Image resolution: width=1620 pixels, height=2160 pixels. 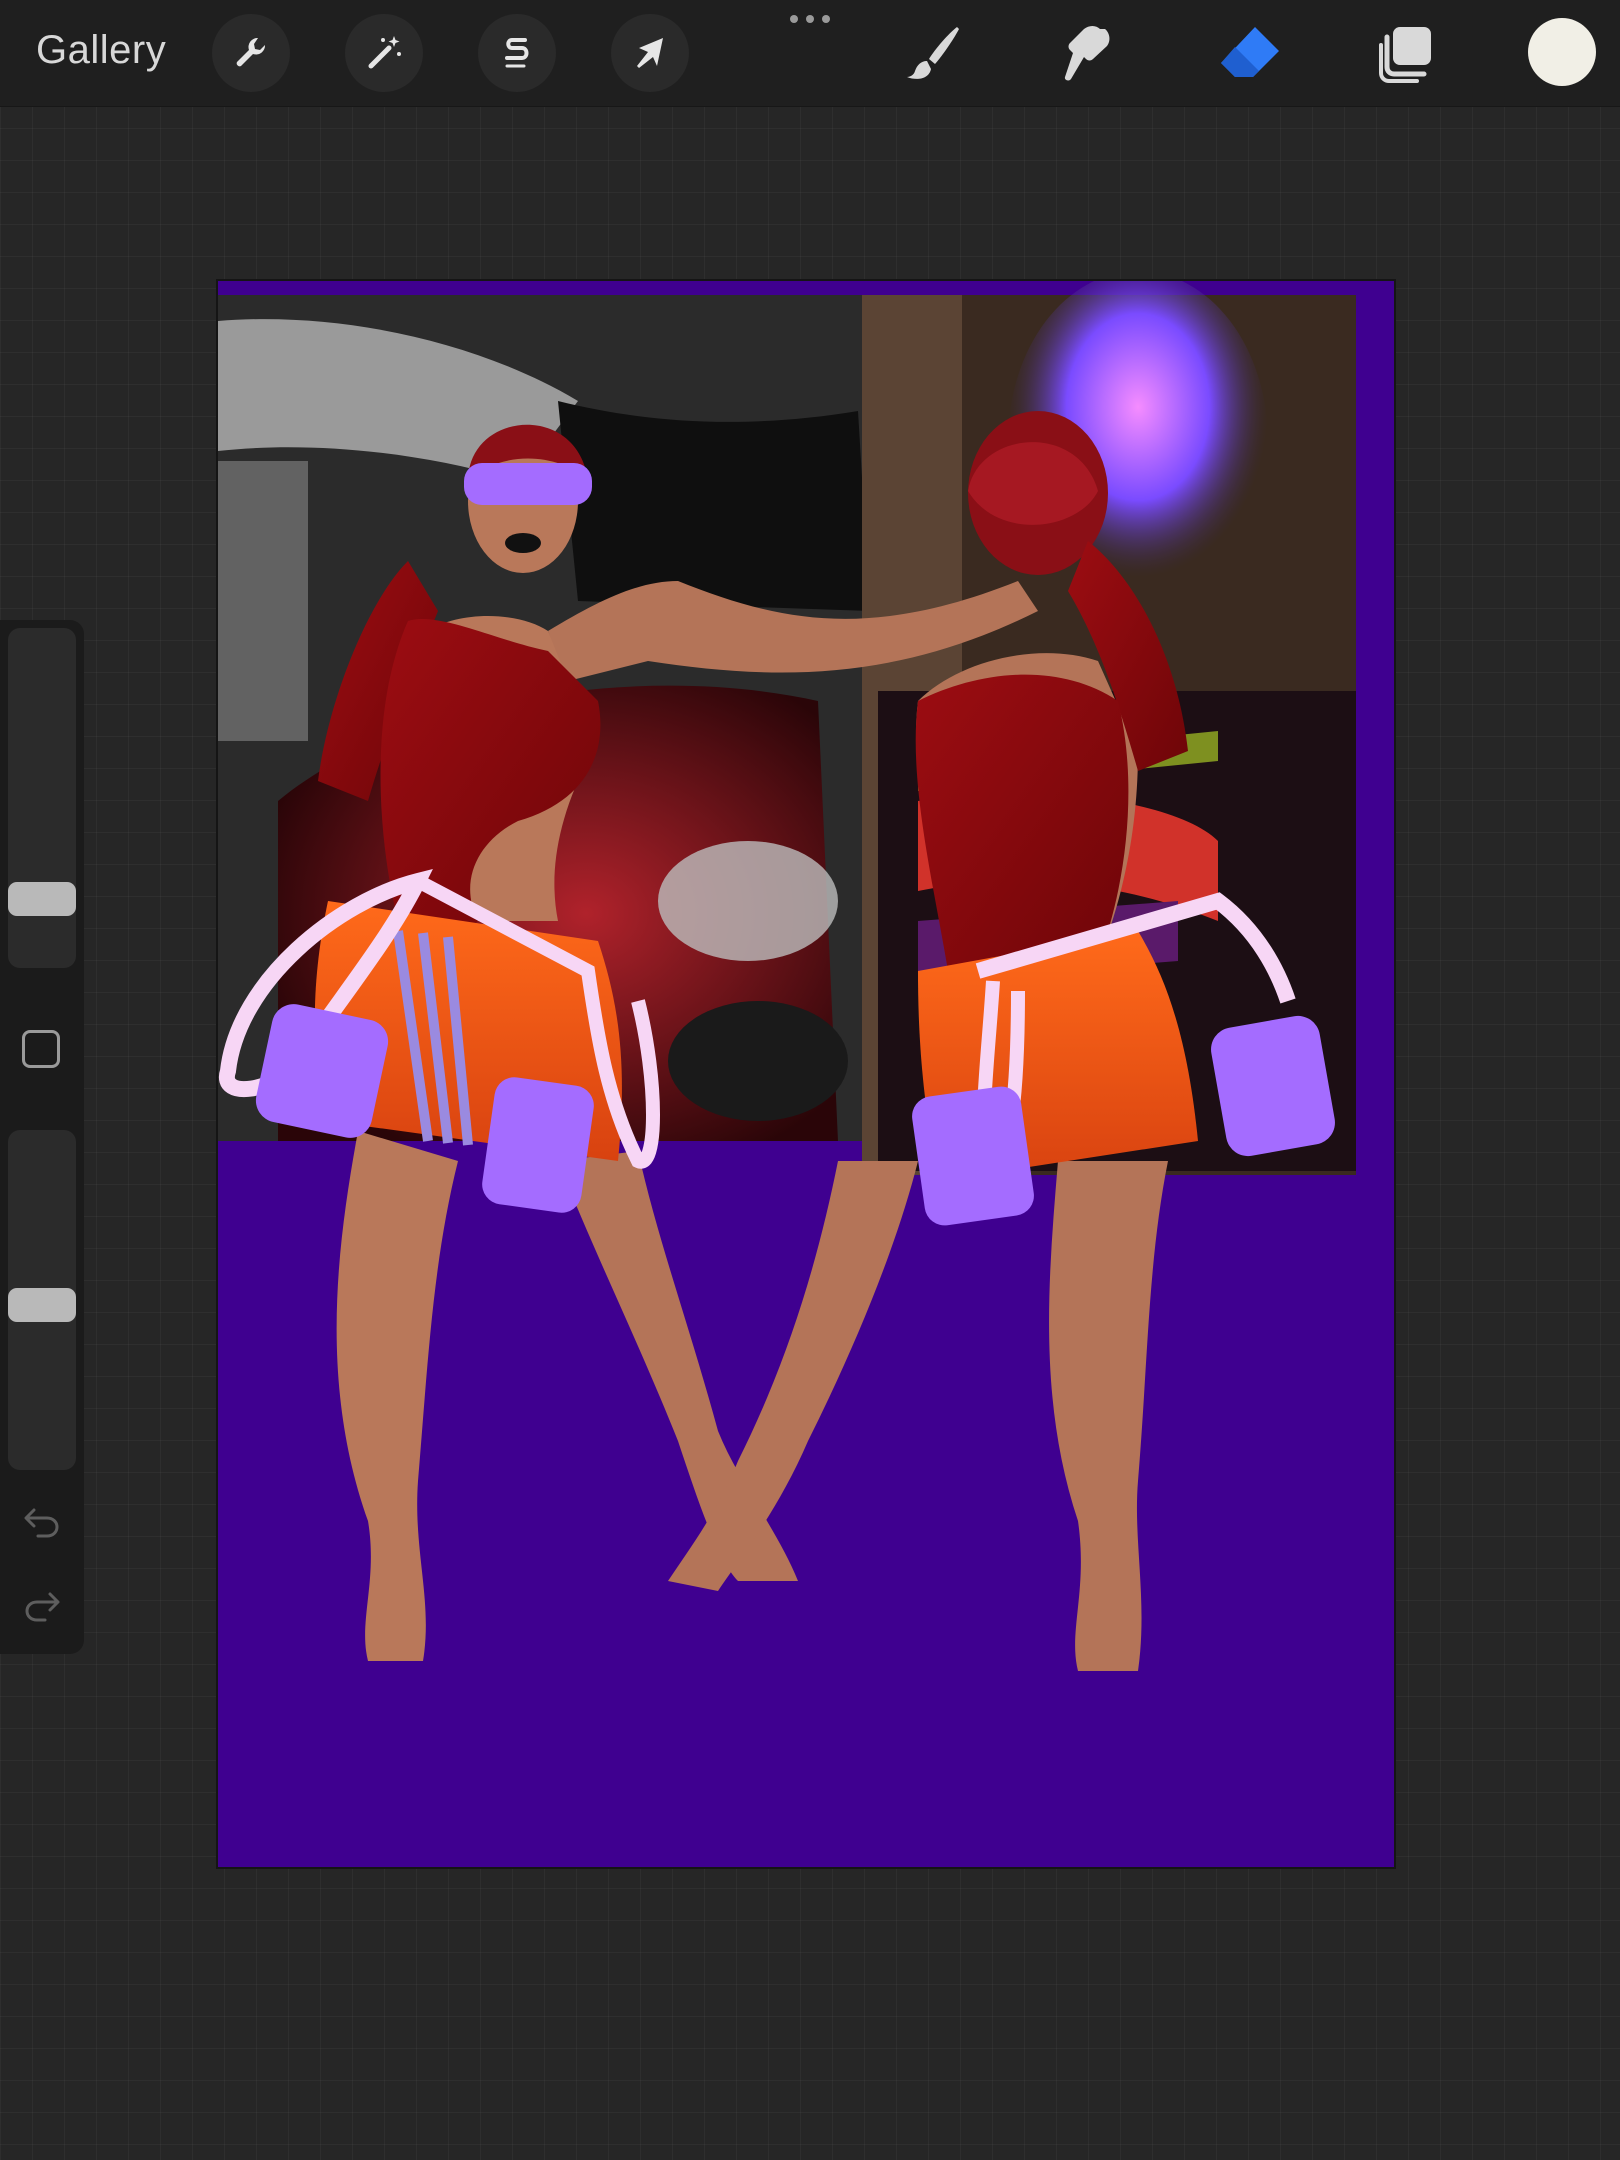 What do you see at coordinates (810, 19) in the screenshot?
I see `ellipsis-icon` at bounding box center [810, 19].